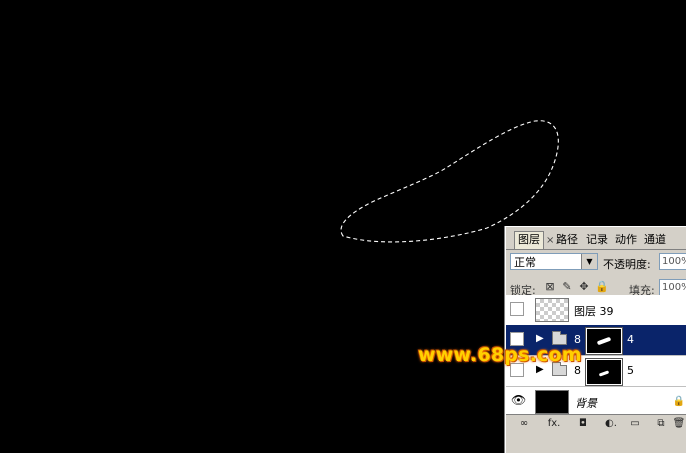 The width and height of the screenshot is (686, 453). What do you see at coordinates (672, 261) in the screenshot?
I see `opacity-input: 100%` at bounding box center [672, 261].